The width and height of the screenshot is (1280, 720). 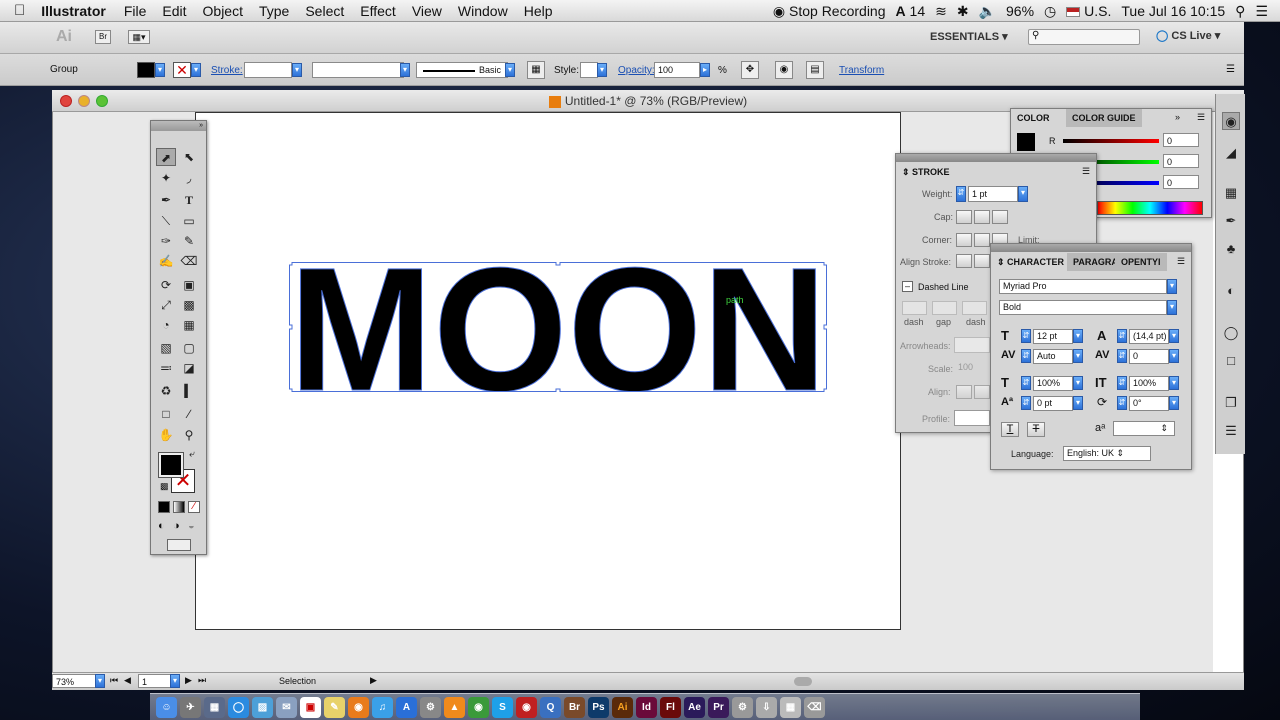 What do you see at coordinates (189, 325) in the screenshot?
I see `perspective-grid-tool-icon: ▦` at bounding box center [189, 325].